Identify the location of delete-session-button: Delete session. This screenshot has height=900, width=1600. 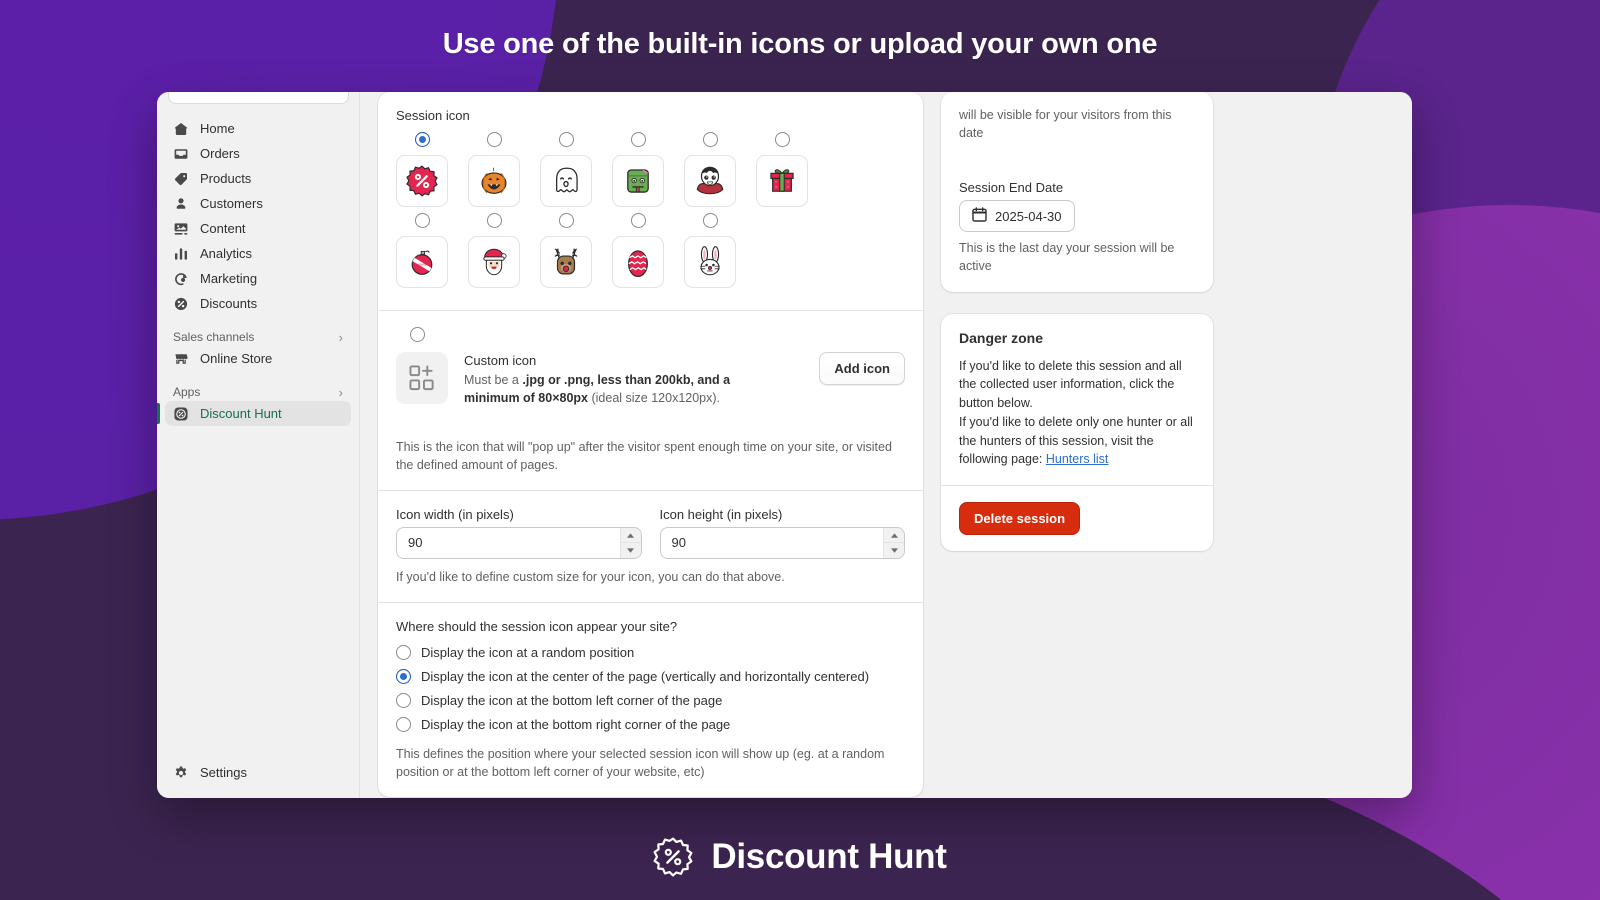
(1020, 518).